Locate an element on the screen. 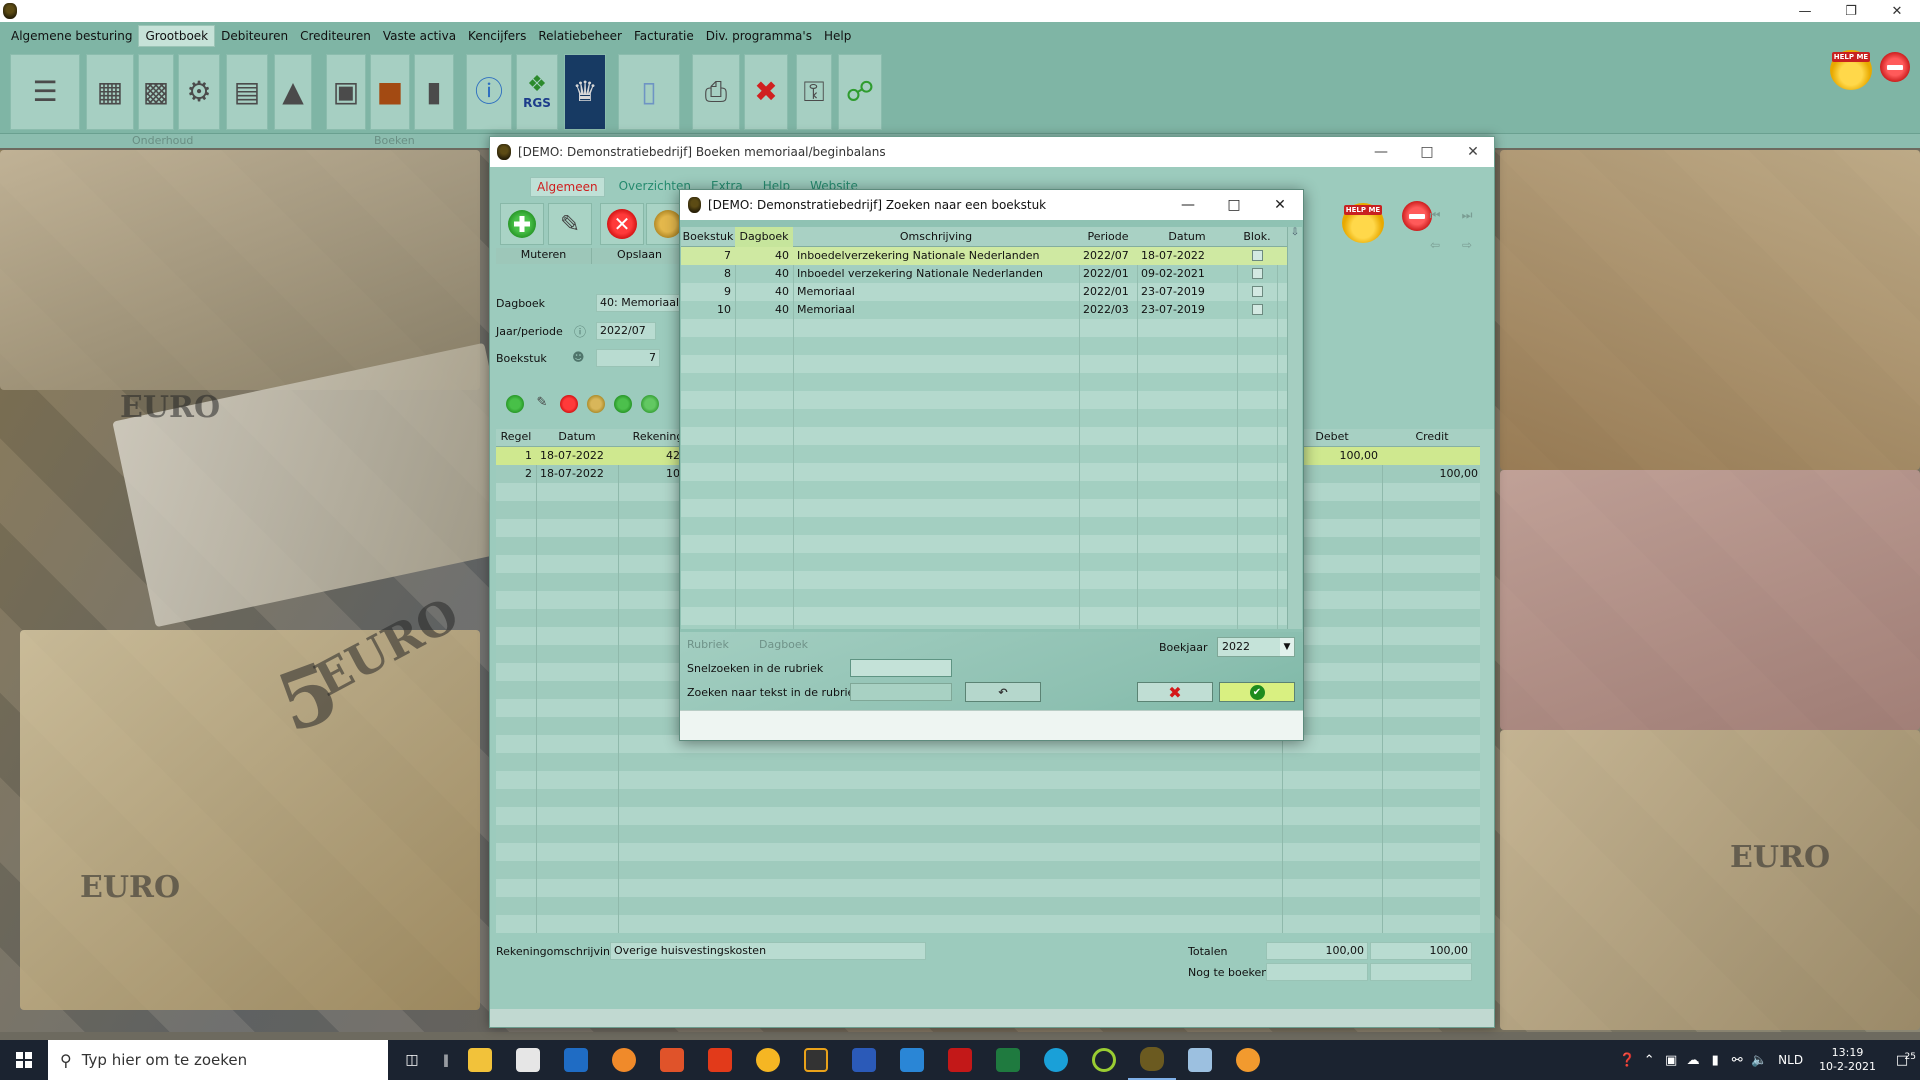 The image size is (1920, 1080). language-indicator: NLD is located at coordinates (1790, 1060).